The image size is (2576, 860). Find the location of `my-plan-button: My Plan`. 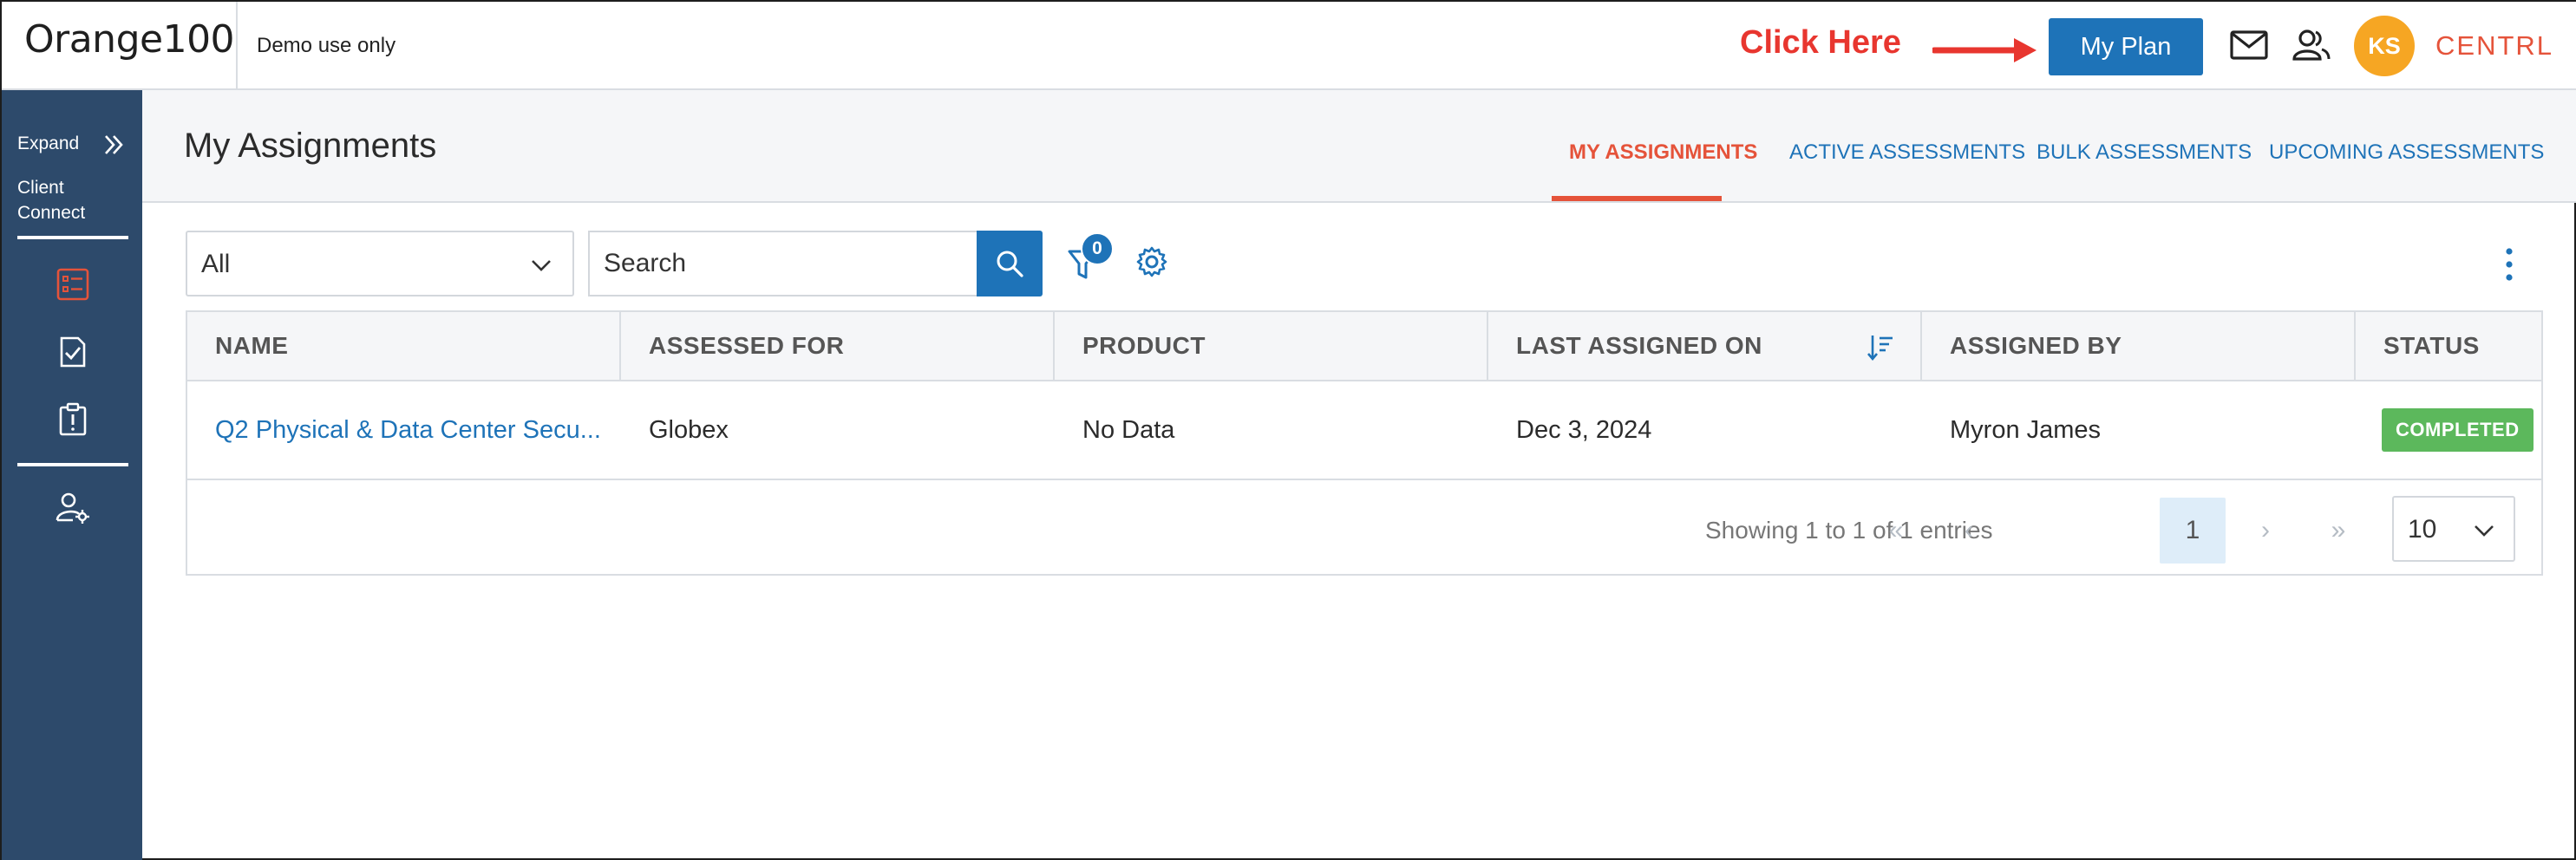

my-plan-button: My Plan is located at coordinates (2126, 47).